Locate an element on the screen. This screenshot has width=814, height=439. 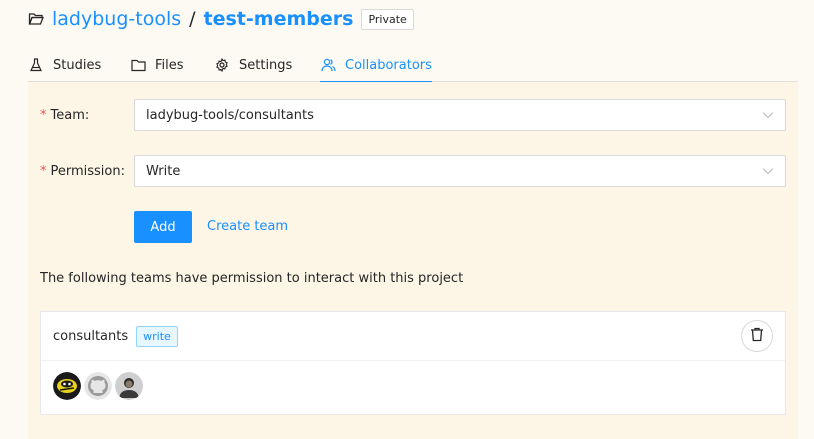
tab-studies: Studies is located at coordinates (64, 65).